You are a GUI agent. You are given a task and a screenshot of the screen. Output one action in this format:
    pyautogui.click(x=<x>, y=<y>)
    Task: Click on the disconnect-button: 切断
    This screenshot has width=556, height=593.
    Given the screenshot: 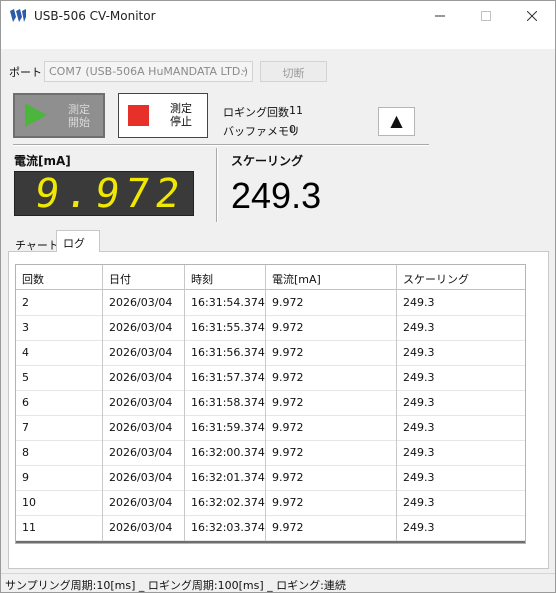 What is the action you would take?
    pyautogui.click(x=293, y=71)
    